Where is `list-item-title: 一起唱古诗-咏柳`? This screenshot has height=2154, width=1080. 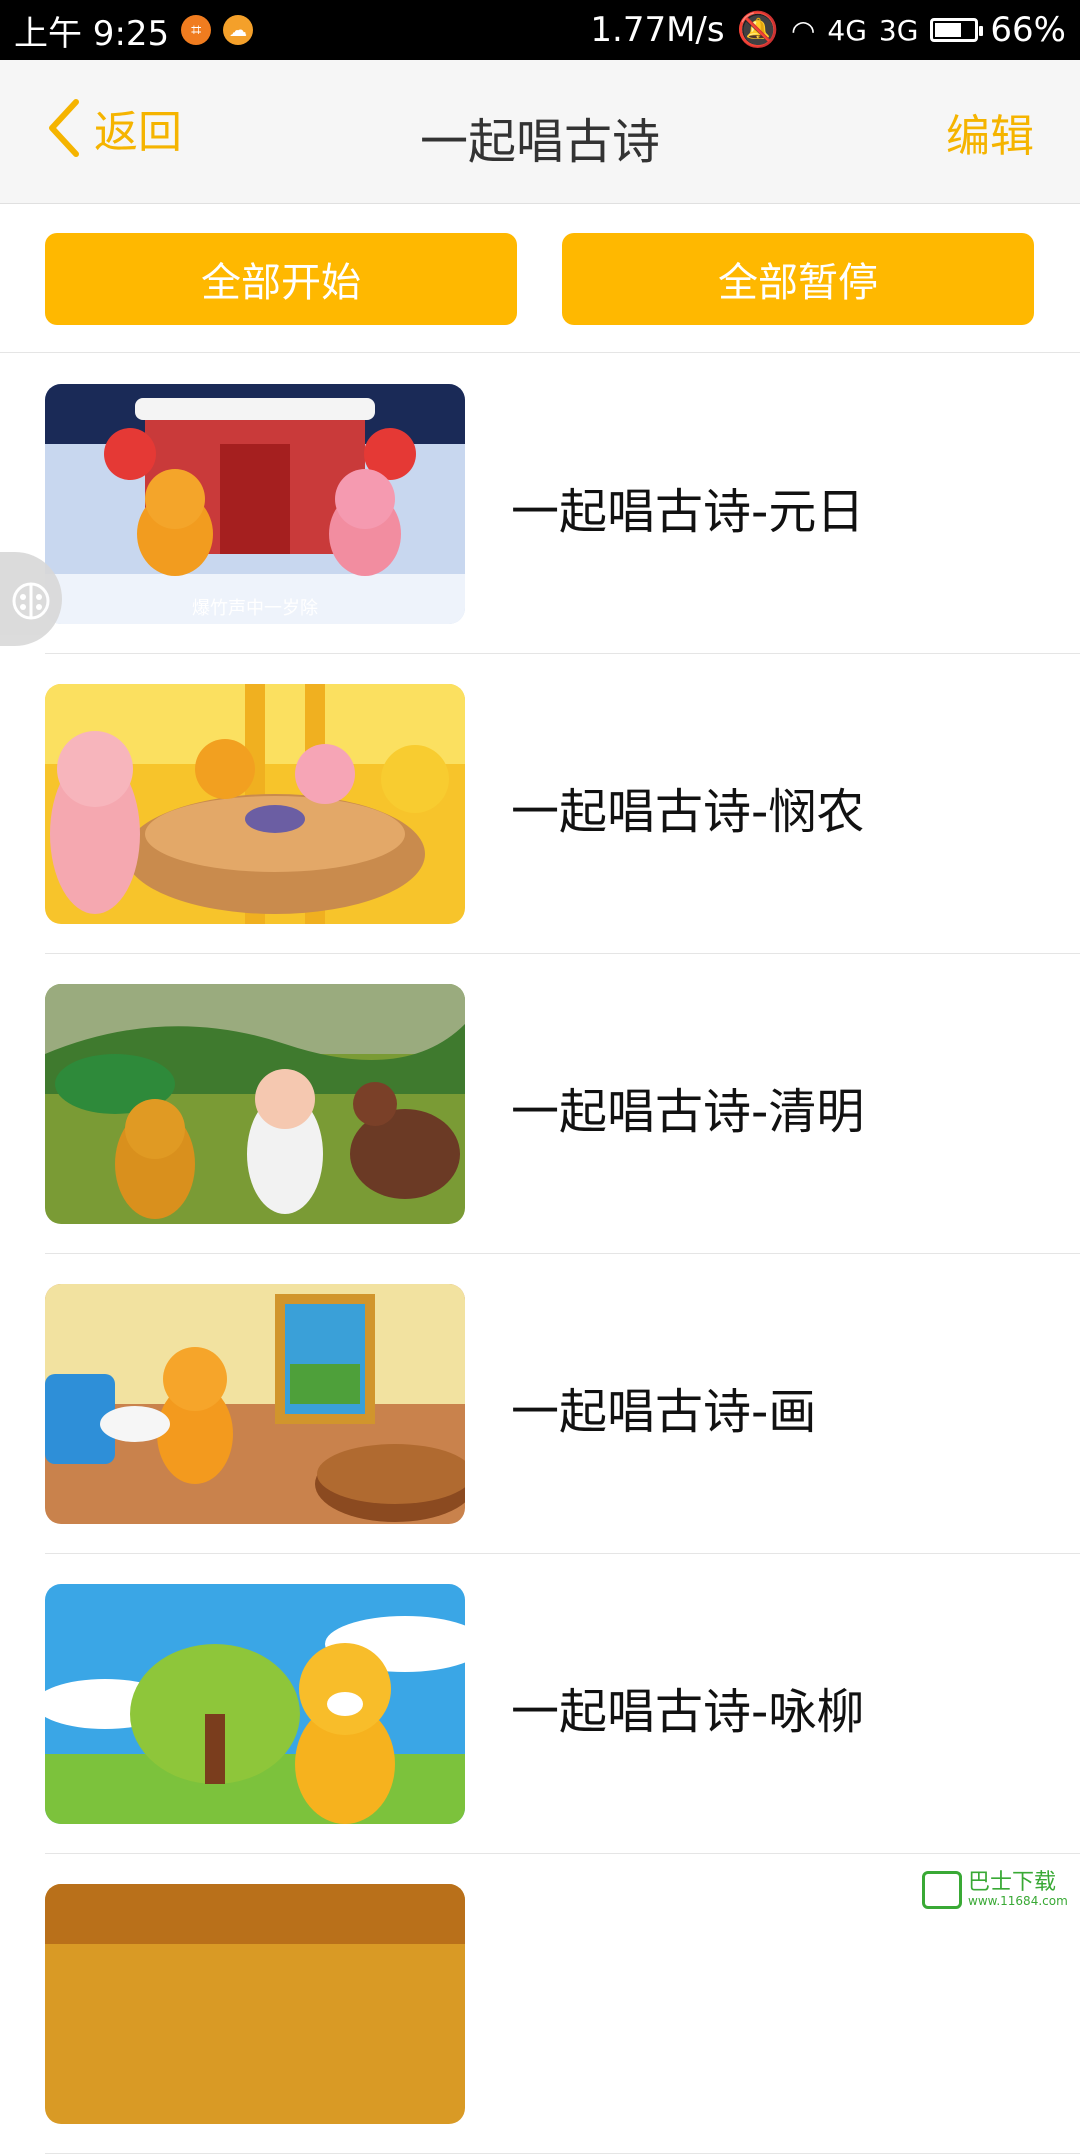 list-item-title: 一起唱古诗-咏柳 is located at coordinates (687, 1707).